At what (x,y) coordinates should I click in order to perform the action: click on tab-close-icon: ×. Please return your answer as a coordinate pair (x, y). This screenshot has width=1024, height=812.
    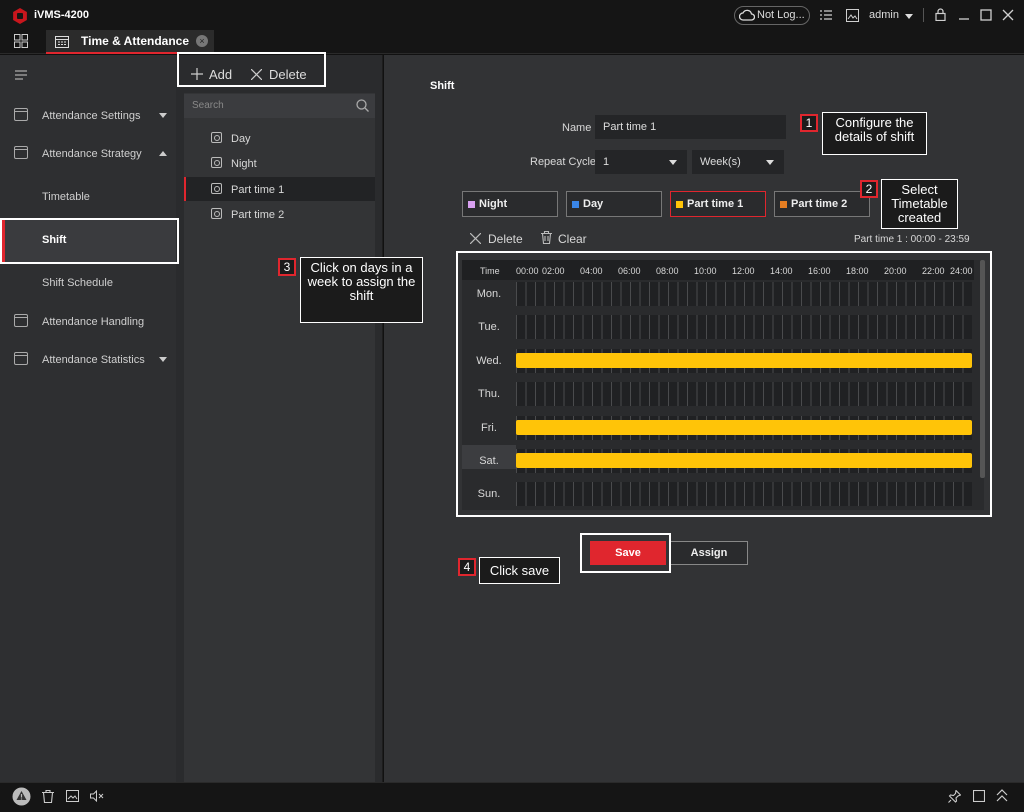
    Looking at the image, I should click on (202, 41).